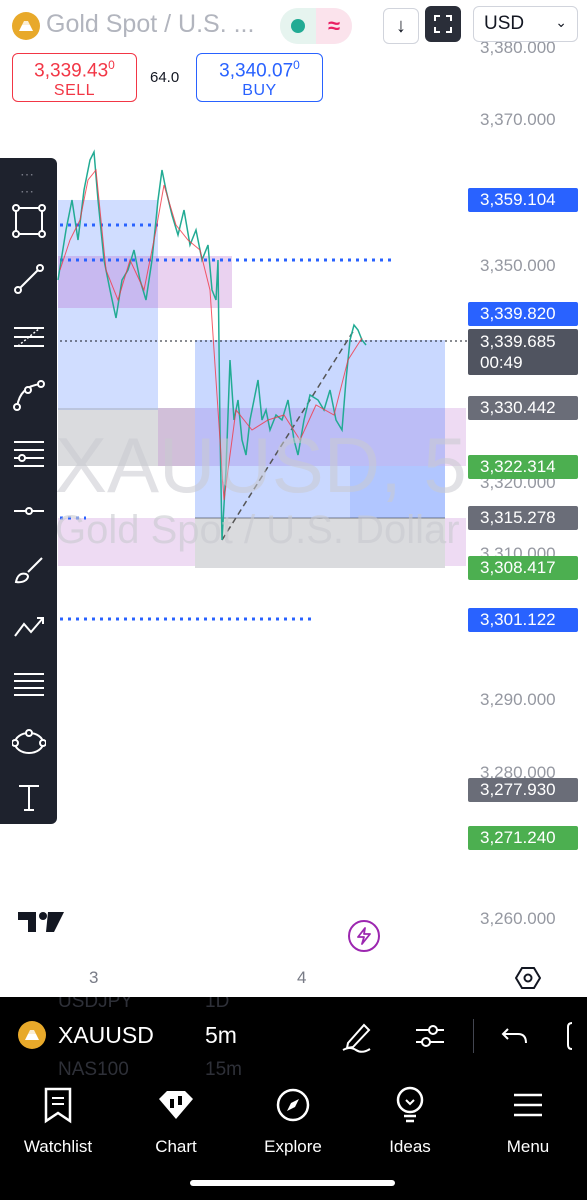  Describe the element at coordinates (518, 341) in the screenshot. I see `current-price-value: 3,339.685` at that location.